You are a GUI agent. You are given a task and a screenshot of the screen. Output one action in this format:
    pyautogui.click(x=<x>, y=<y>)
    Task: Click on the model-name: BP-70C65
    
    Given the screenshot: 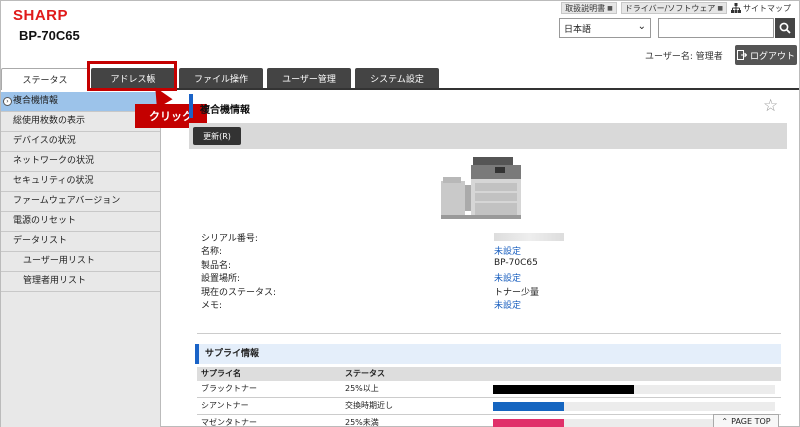 What is the action you would take?
    pyautogui.click(x=49, y=35)
    